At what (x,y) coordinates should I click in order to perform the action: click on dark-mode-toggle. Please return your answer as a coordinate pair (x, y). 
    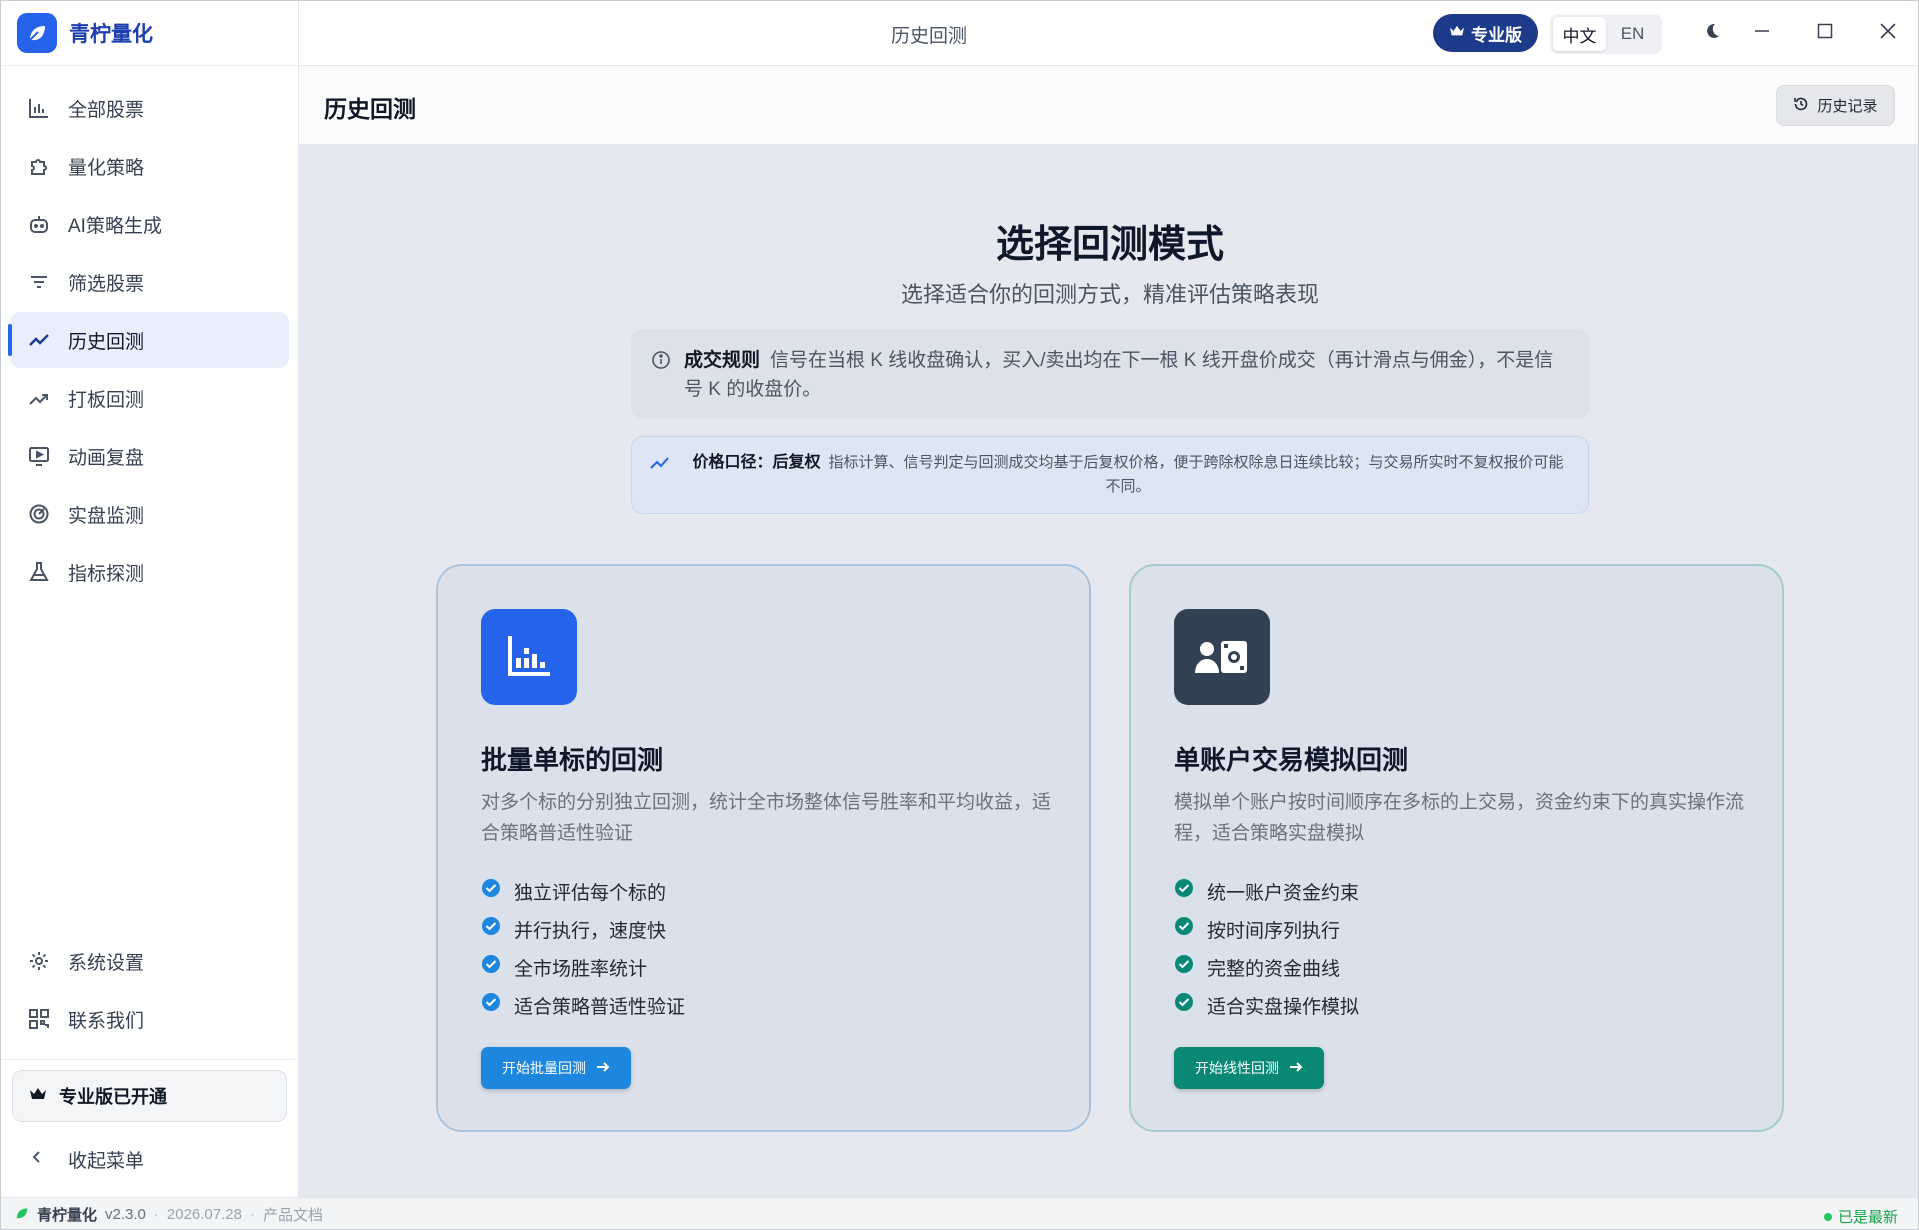
    Looking at the image, I should click on (1712, 33).